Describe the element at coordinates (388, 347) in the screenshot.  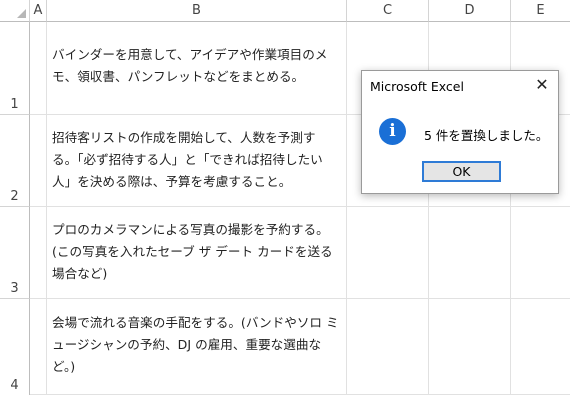
I see `cell-c4` at that location.